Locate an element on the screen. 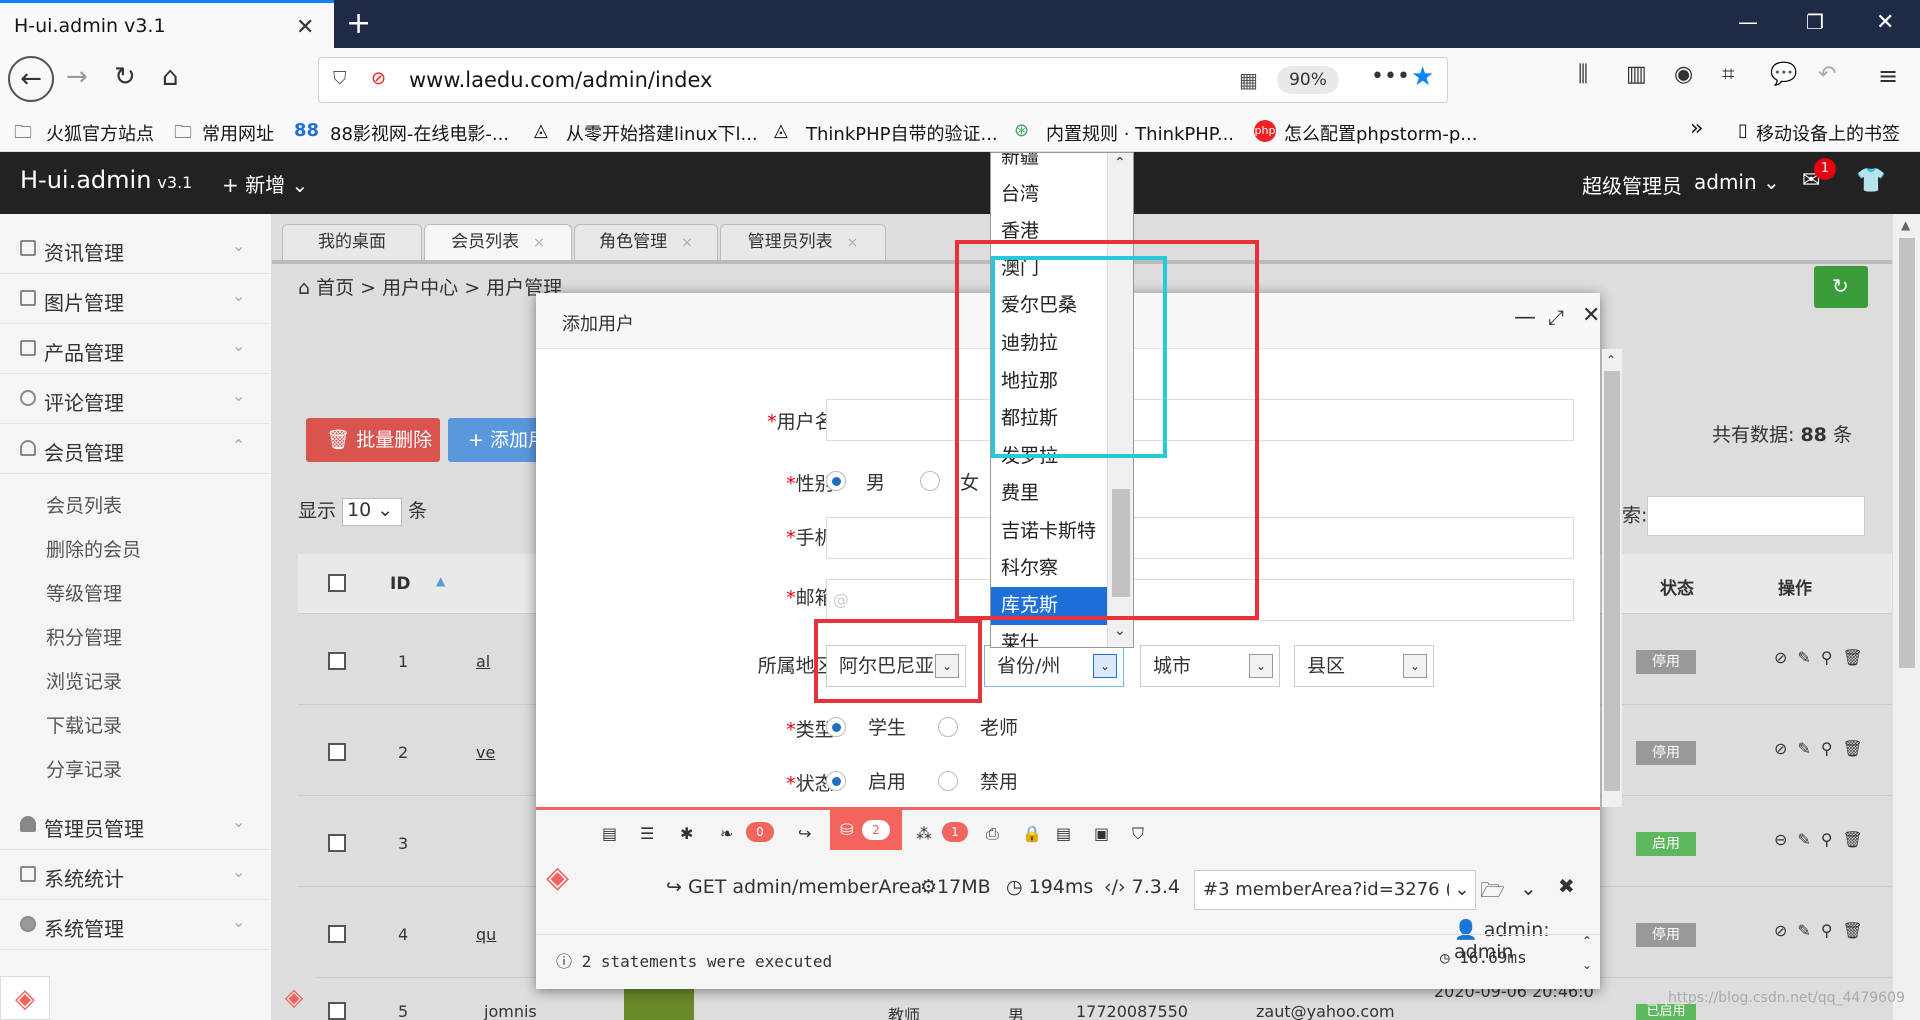  county-select: 县区 ⌄ is located at coordinates (1364, 666).